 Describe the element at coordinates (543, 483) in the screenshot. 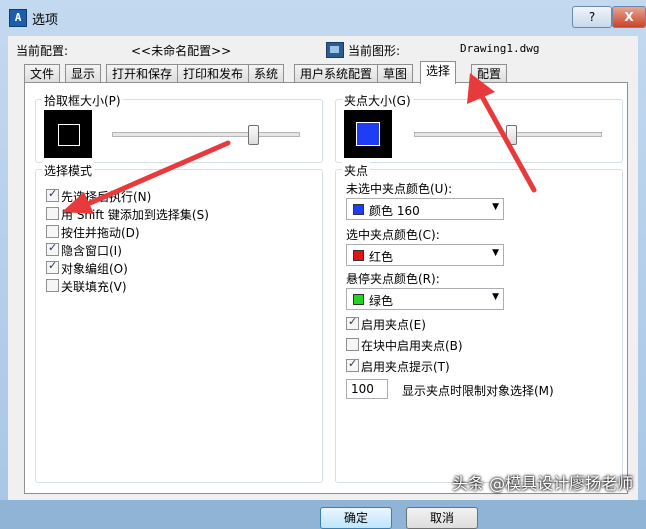

I see `watermark: 头条 @模具设计廖扬老师` at that location.